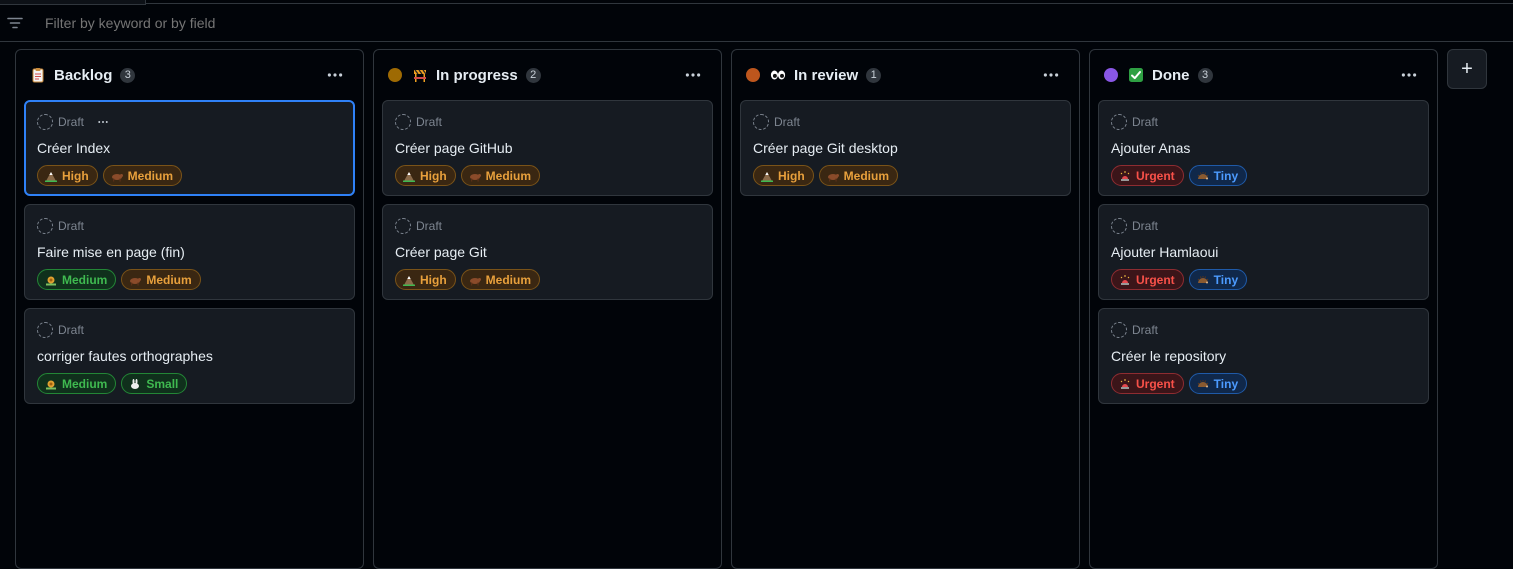  I want to click on card-title: Ajouter Hamlaoui, so click(1263, 252).